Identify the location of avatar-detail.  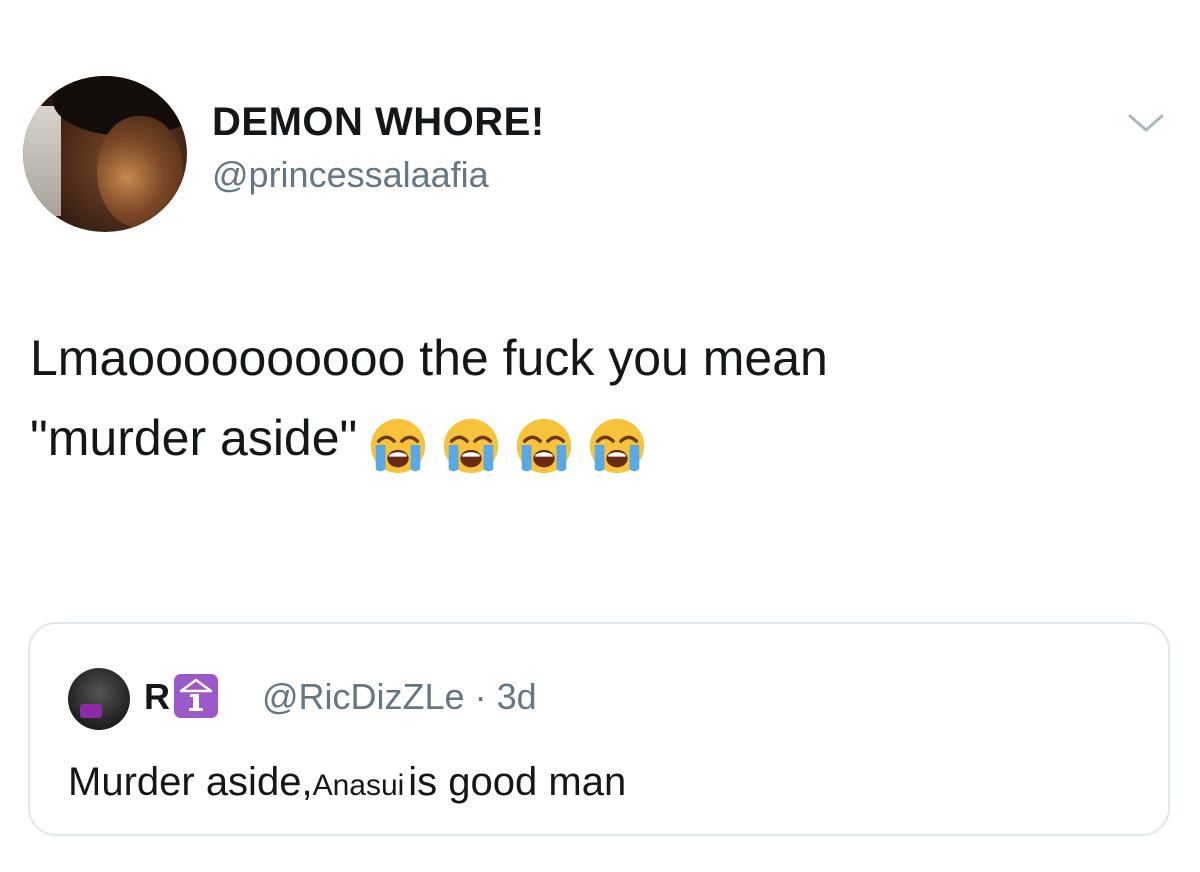
(91, 711).